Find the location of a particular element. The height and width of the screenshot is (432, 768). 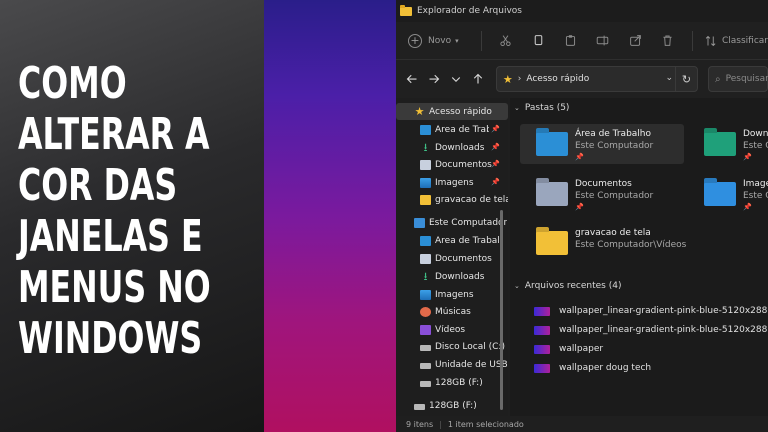

paste-icon is located at coordinates (570, 41).